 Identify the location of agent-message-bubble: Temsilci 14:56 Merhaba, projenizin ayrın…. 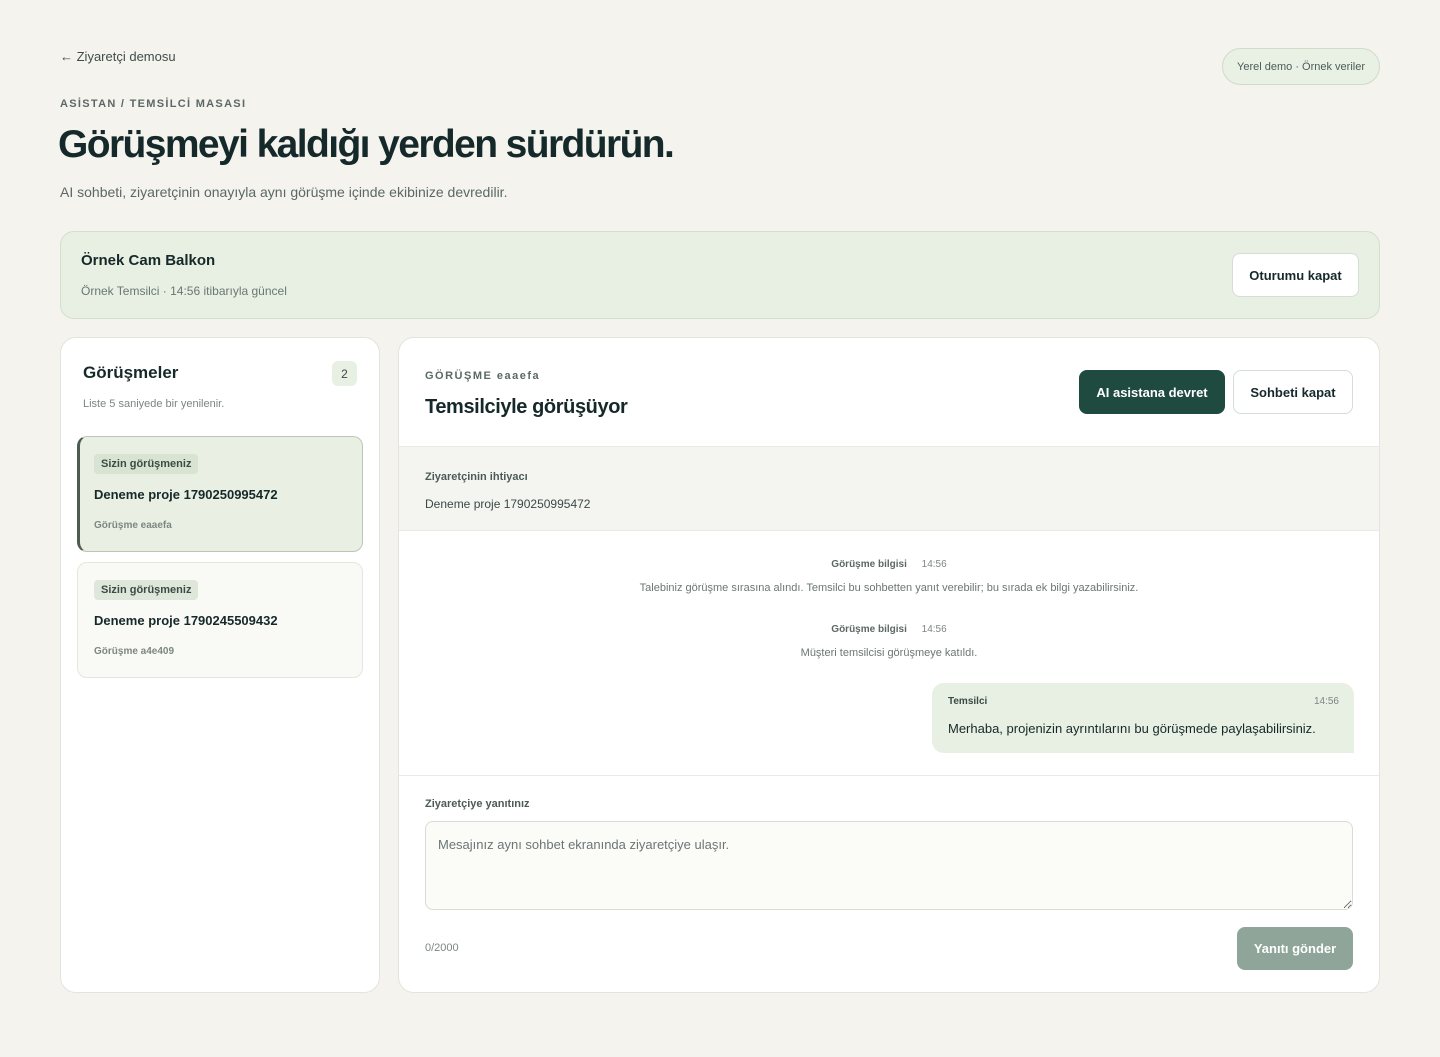
(1143, 718).